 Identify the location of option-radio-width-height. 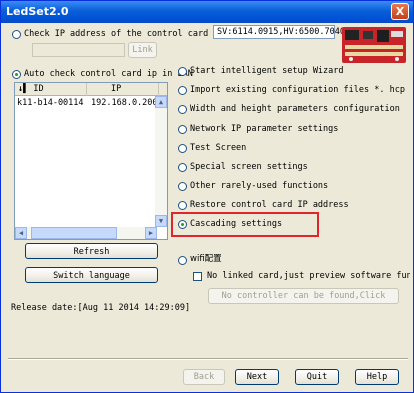
(182, 109).